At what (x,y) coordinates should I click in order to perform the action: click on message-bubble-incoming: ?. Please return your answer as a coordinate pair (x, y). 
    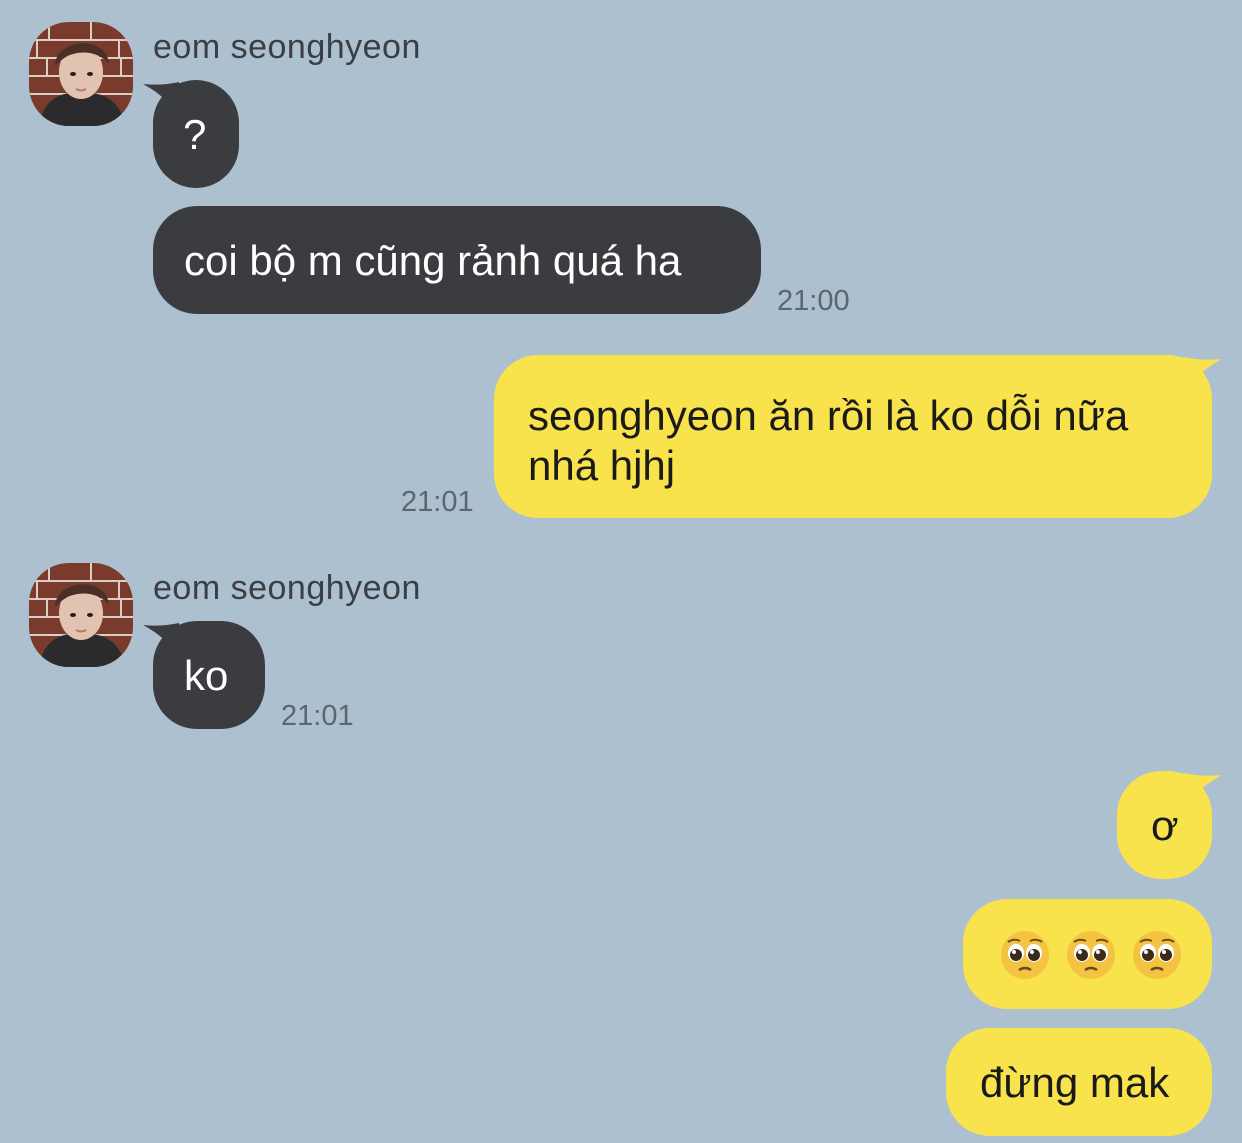
    Looking at the image, I should click on (196, 134).